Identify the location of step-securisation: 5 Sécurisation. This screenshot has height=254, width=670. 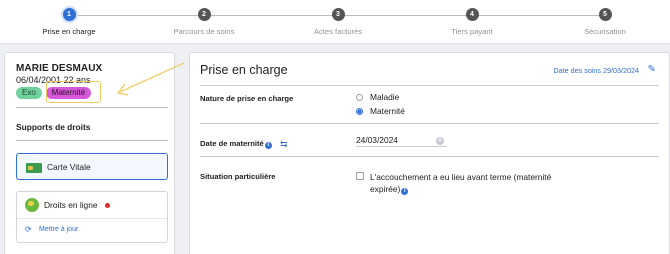
(605, 22).